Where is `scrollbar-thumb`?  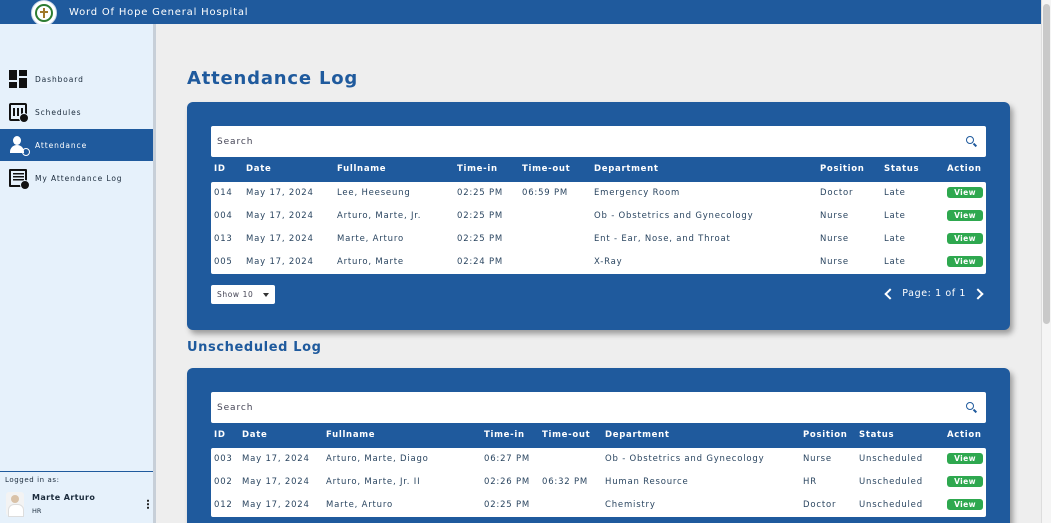
scrollbar-thumb is located at coordinates (1046, 164).